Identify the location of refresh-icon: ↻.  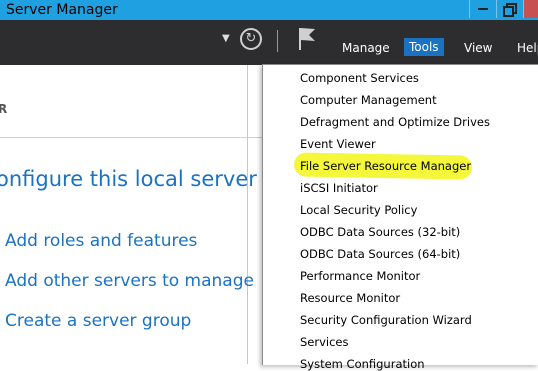
(251, 39).